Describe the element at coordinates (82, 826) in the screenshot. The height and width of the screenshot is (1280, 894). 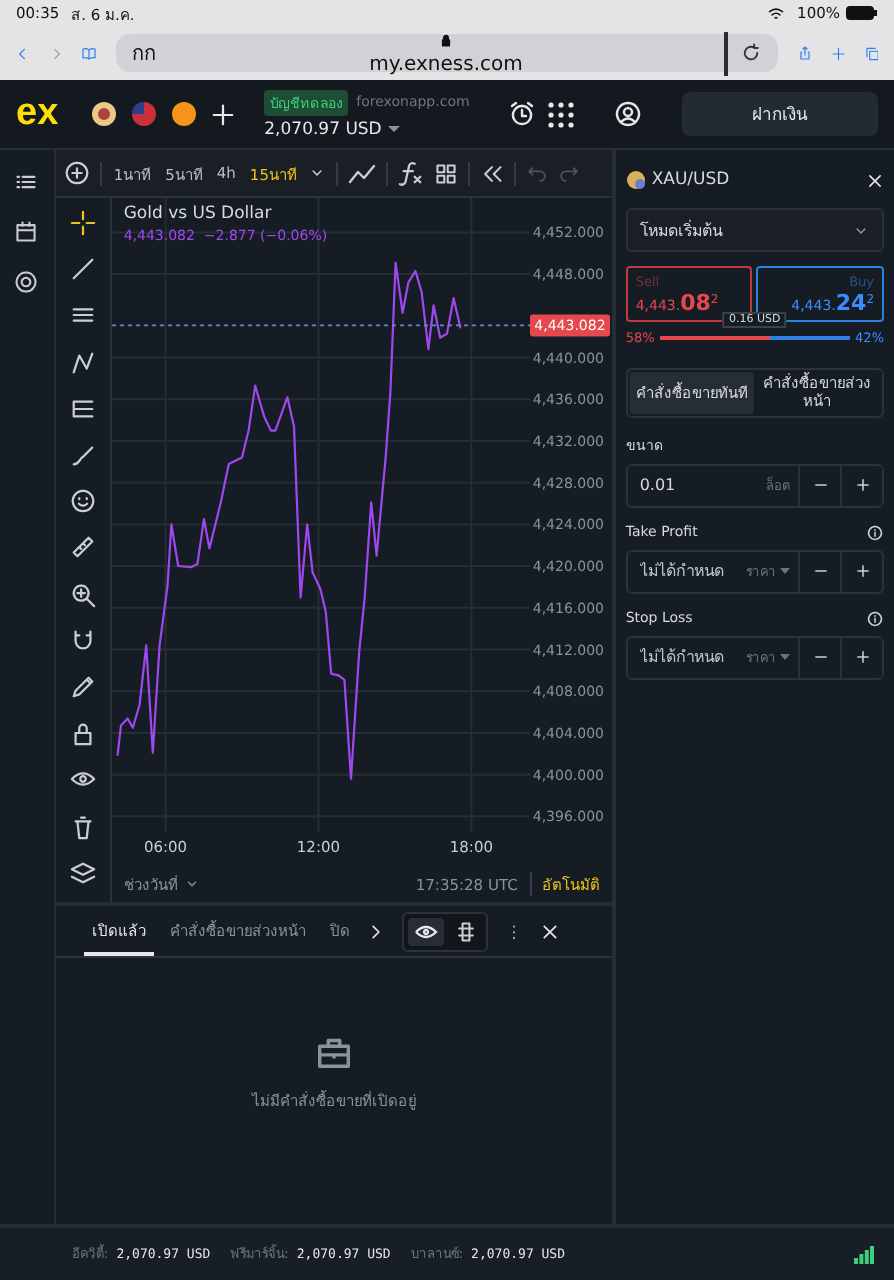
I see `trash-icon` at that location.